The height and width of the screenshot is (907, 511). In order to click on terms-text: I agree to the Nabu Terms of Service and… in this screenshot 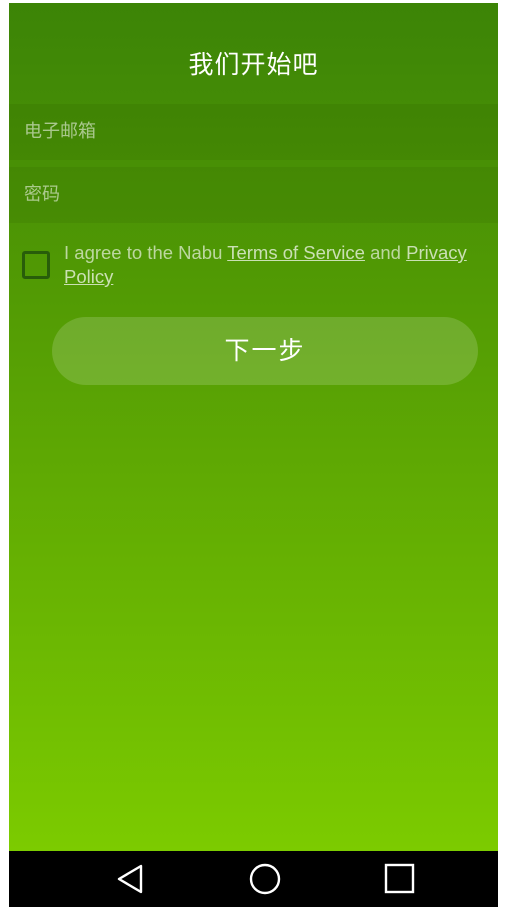, I will do `click(278, 265)`.